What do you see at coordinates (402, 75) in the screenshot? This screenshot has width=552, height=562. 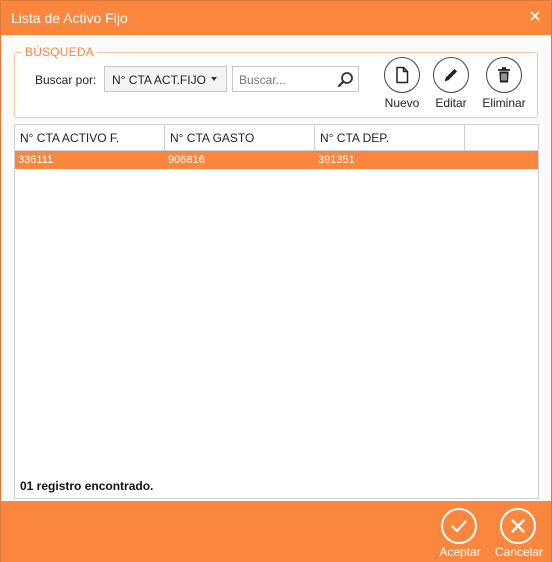 I see `new-document-icon` at bounding box center [402, 75].